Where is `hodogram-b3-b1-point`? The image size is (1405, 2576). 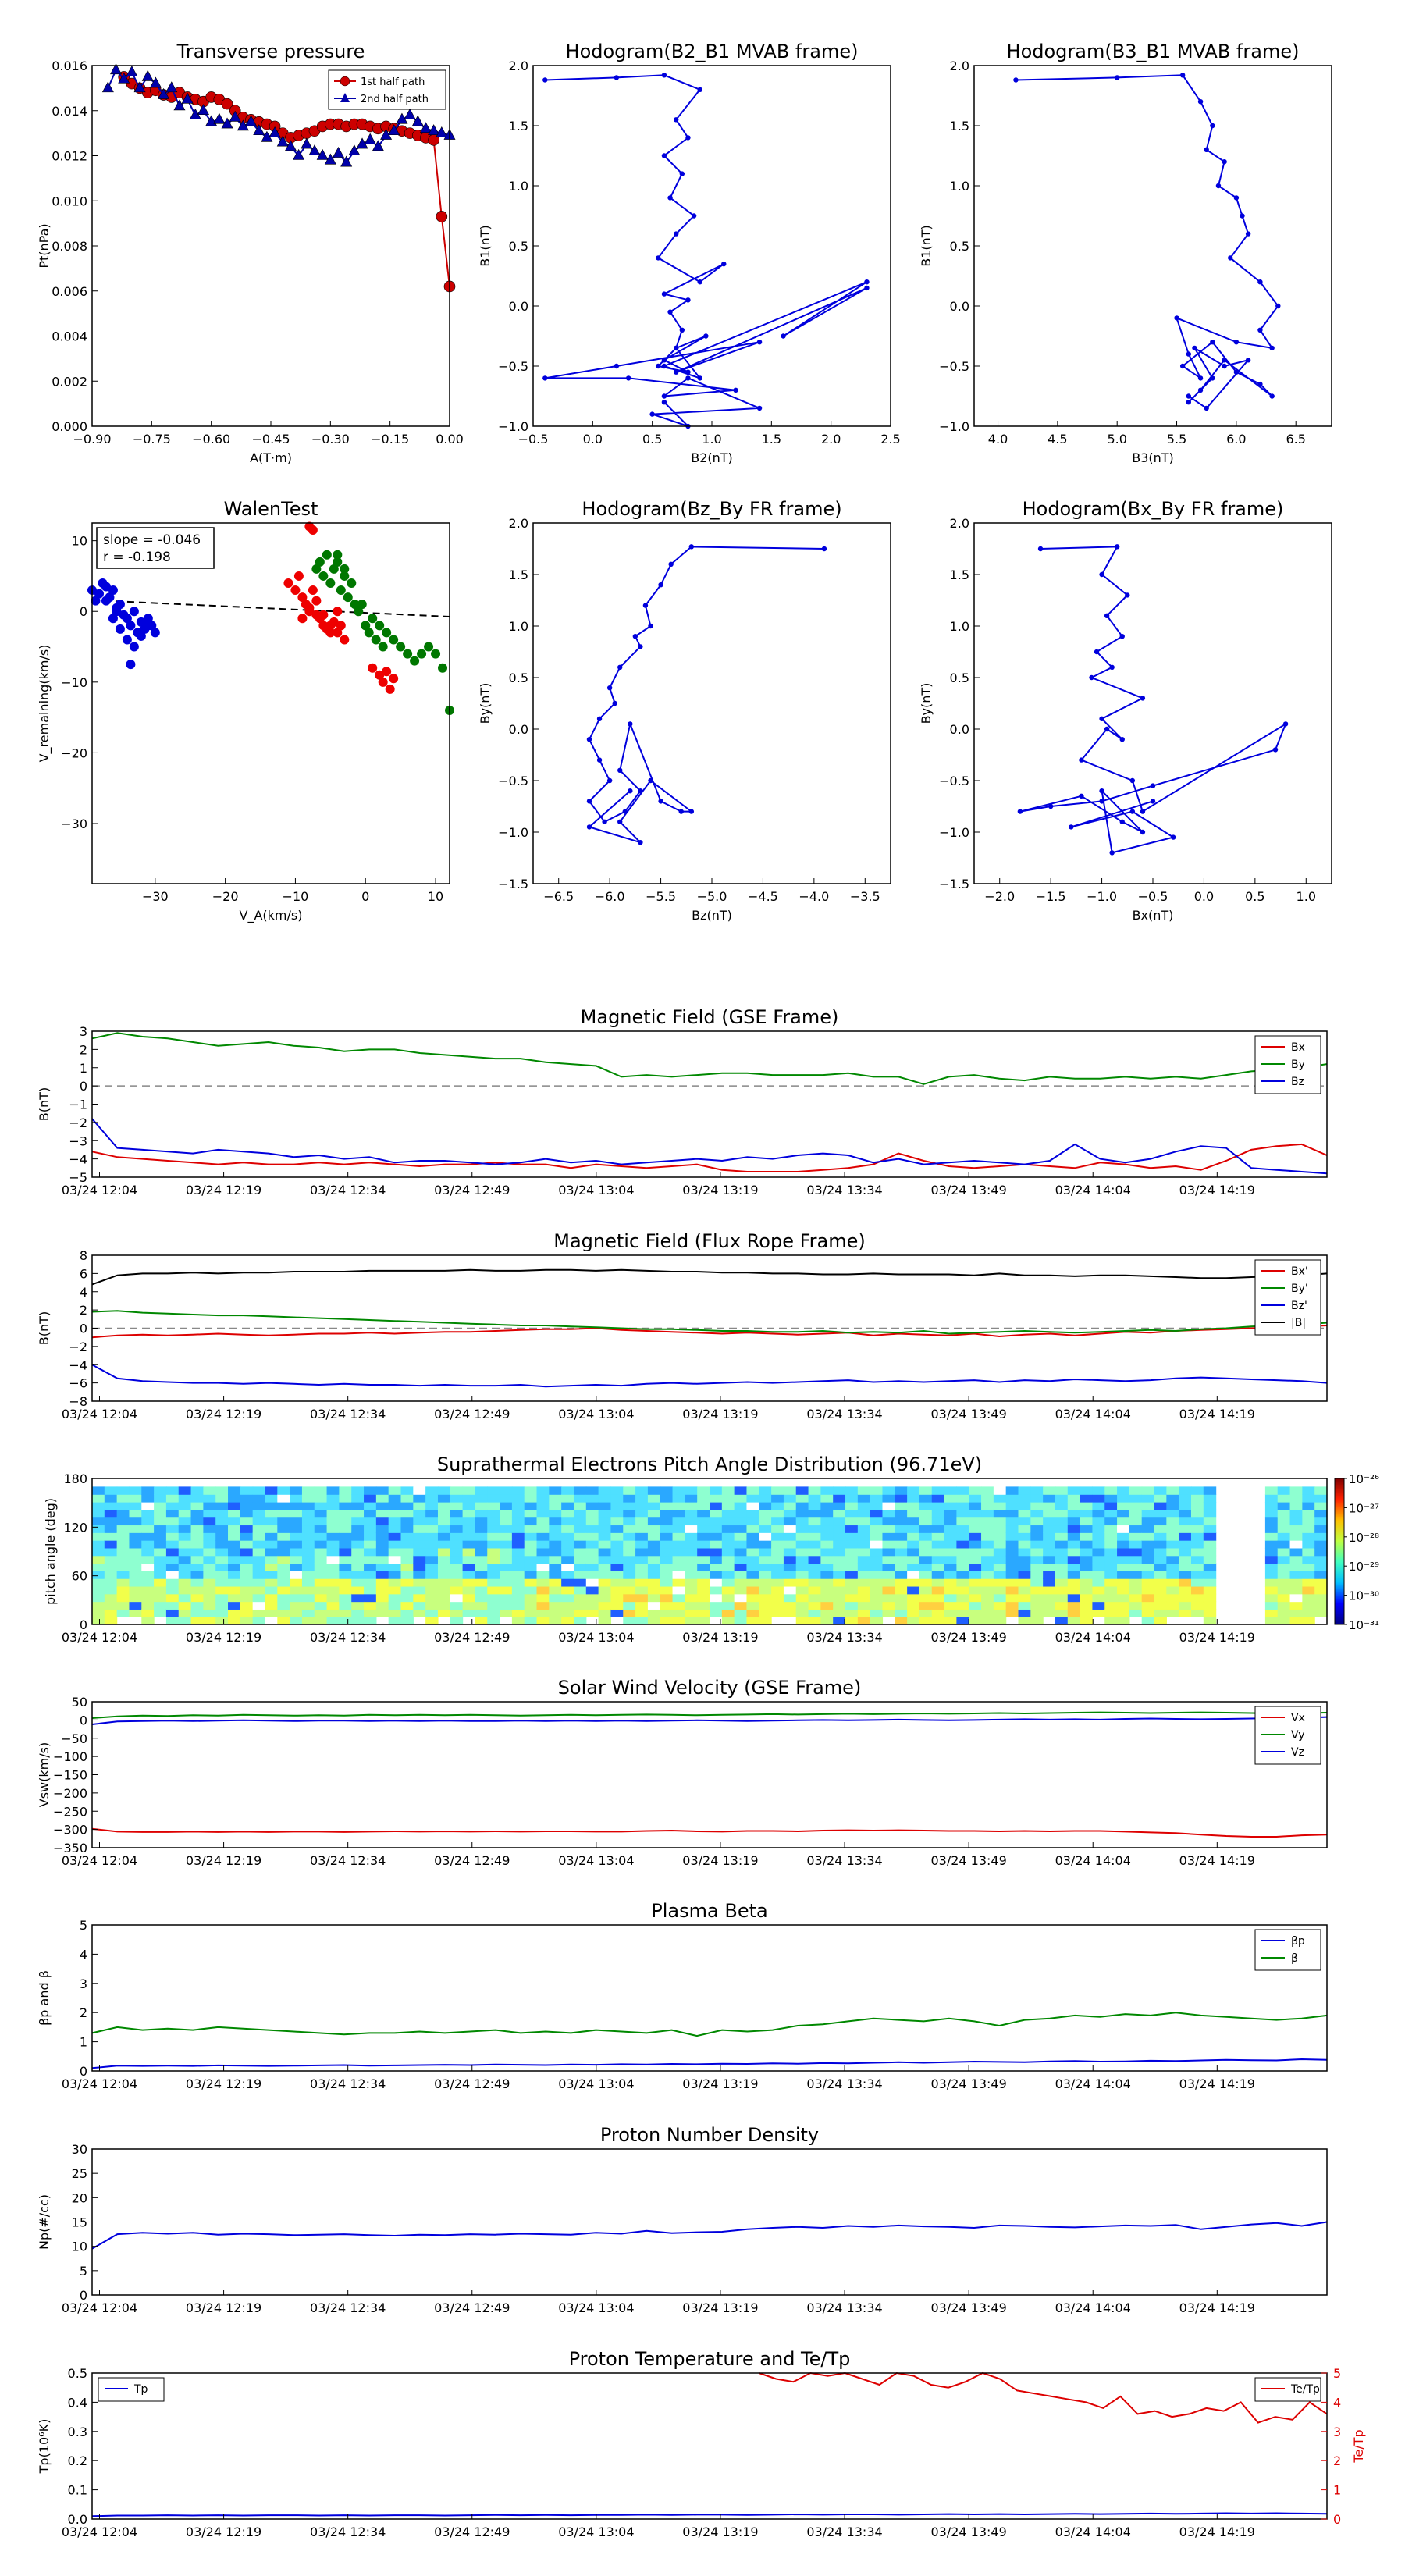 hodogram-b3-b1-point is located at coordinates (1213, 378).